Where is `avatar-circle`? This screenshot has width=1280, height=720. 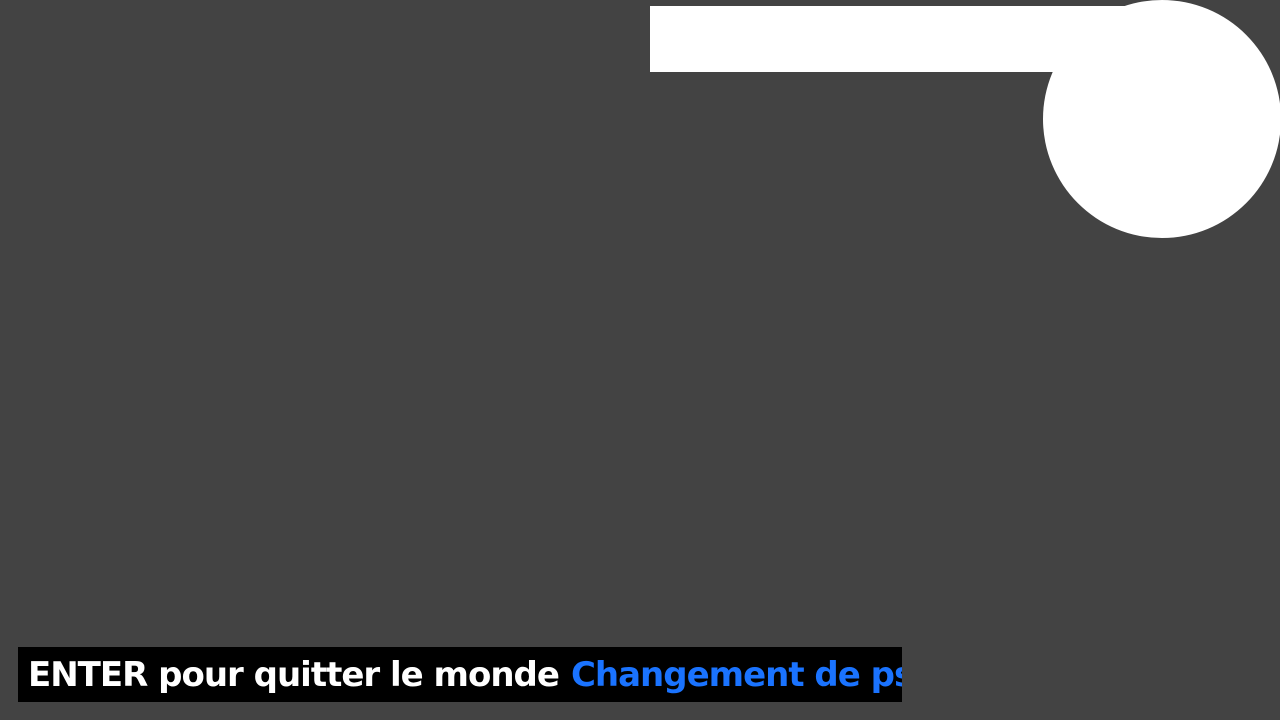 avatar-circle is located at coordinates (1161, 119).